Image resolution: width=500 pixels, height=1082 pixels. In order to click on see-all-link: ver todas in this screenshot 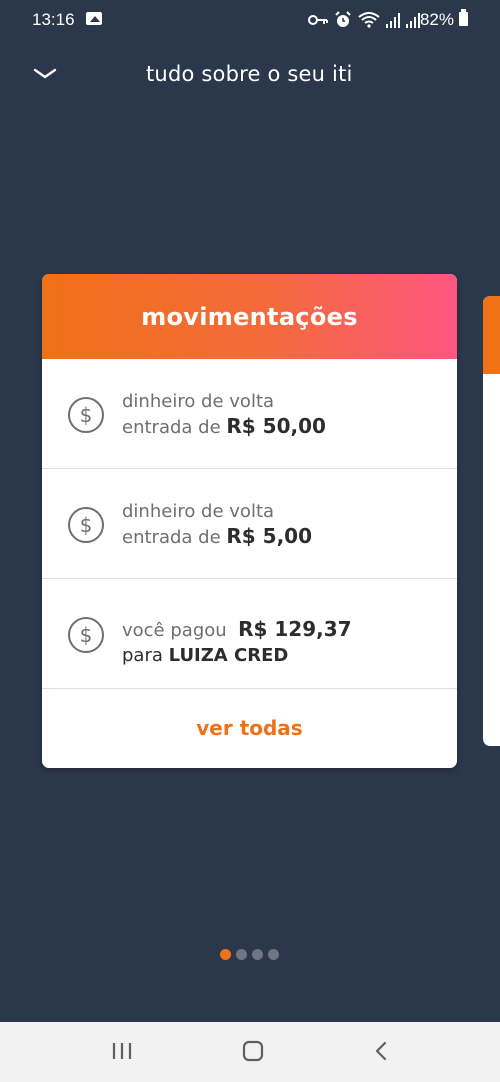, I will do `click(249, 728)`.